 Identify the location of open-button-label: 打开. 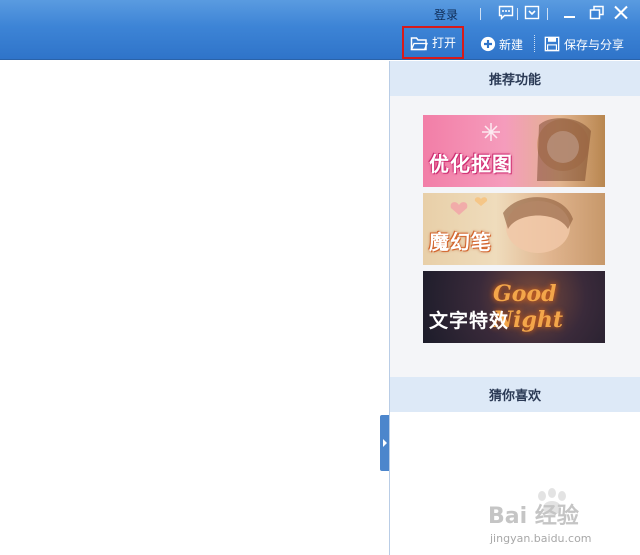
(444, 43).